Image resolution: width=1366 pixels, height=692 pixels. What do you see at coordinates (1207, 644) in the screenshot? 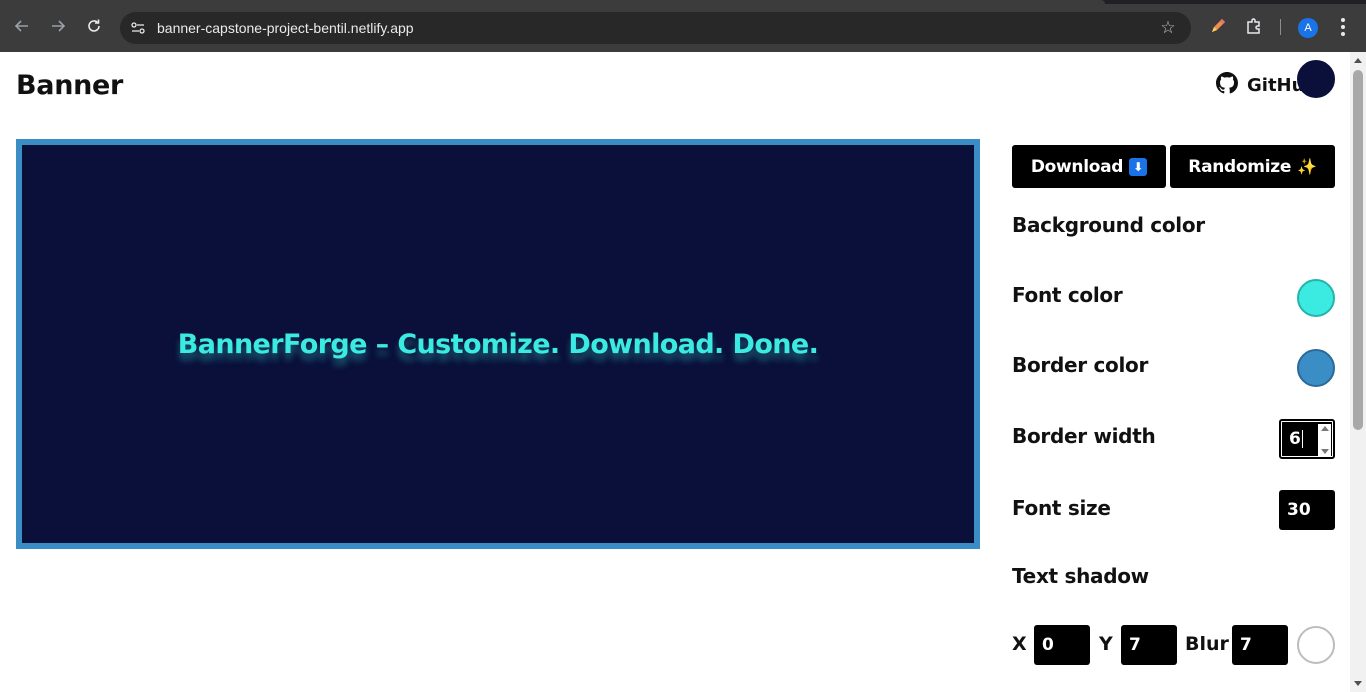
I see `shadow-blur-label: Blur` at bounding box center [1207, 644].